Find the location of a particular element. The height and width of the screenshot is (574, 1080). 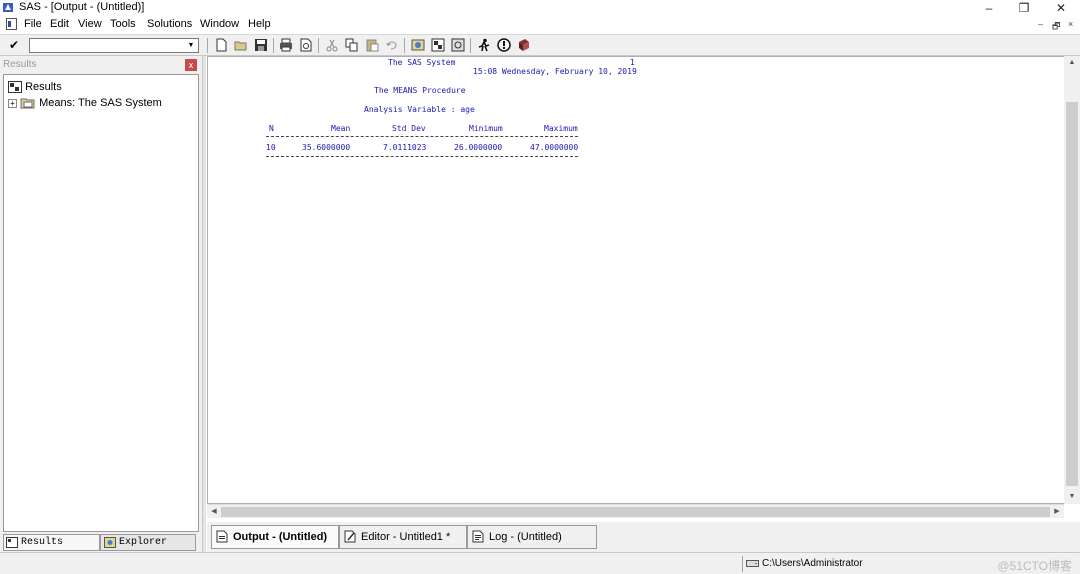

tree-item-means: + Means: The SAS System is located at coordinates (85, 104).